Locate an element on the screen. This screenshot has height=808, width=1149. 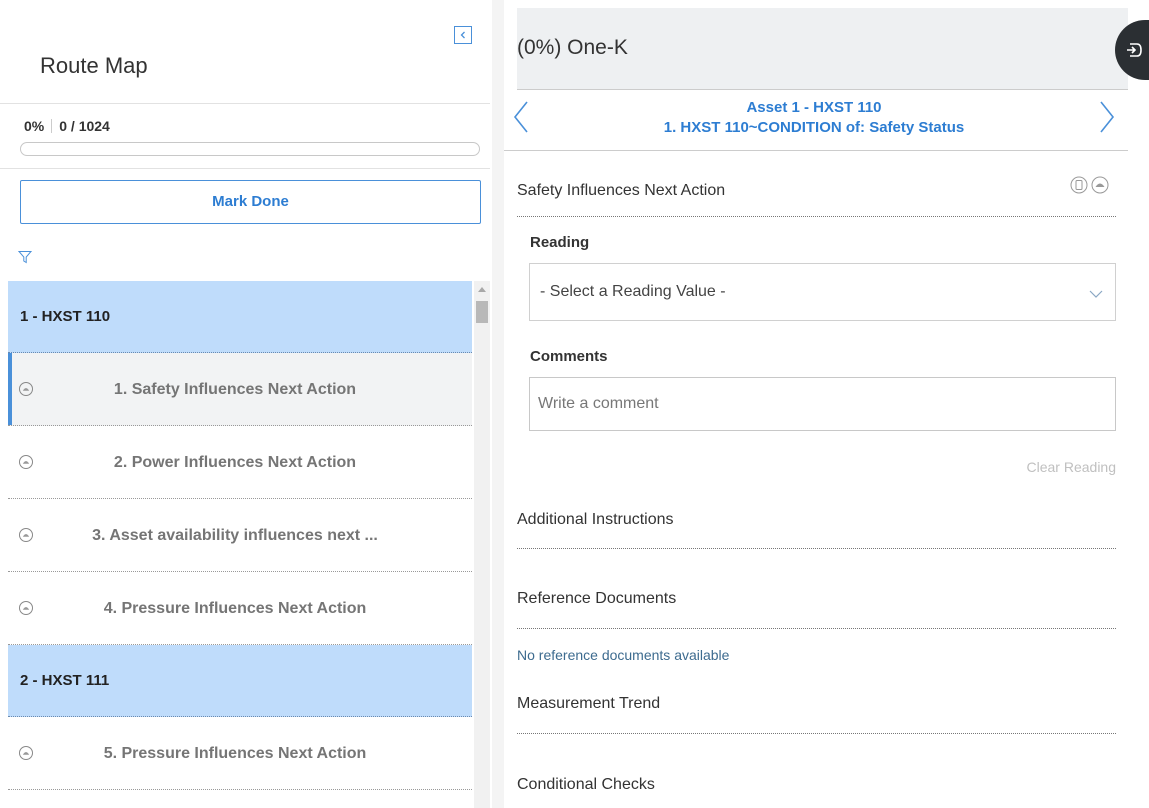
progress-count: 0 / 1024 is located at coordinates (84, 126).